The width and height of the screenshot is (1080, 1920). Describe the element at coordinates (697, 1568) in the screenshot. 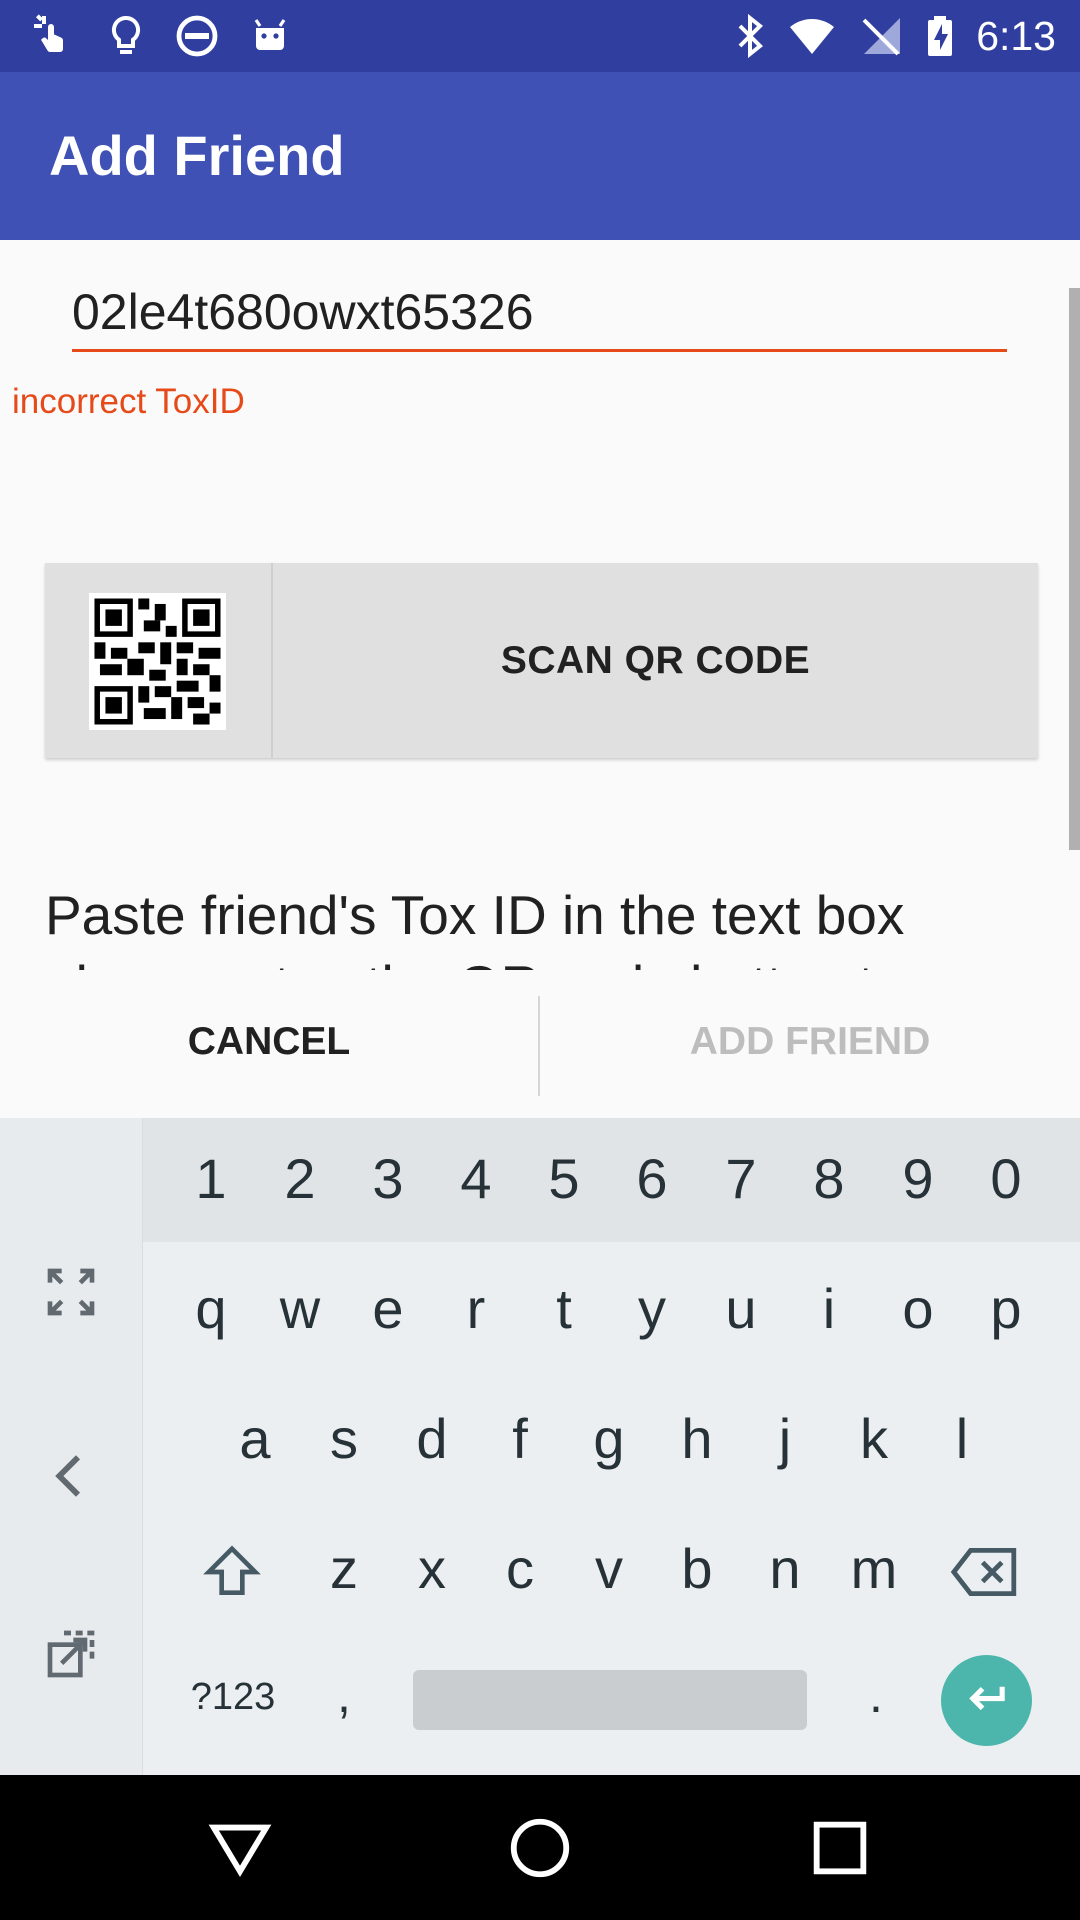

I see `key-b: b` at that location.